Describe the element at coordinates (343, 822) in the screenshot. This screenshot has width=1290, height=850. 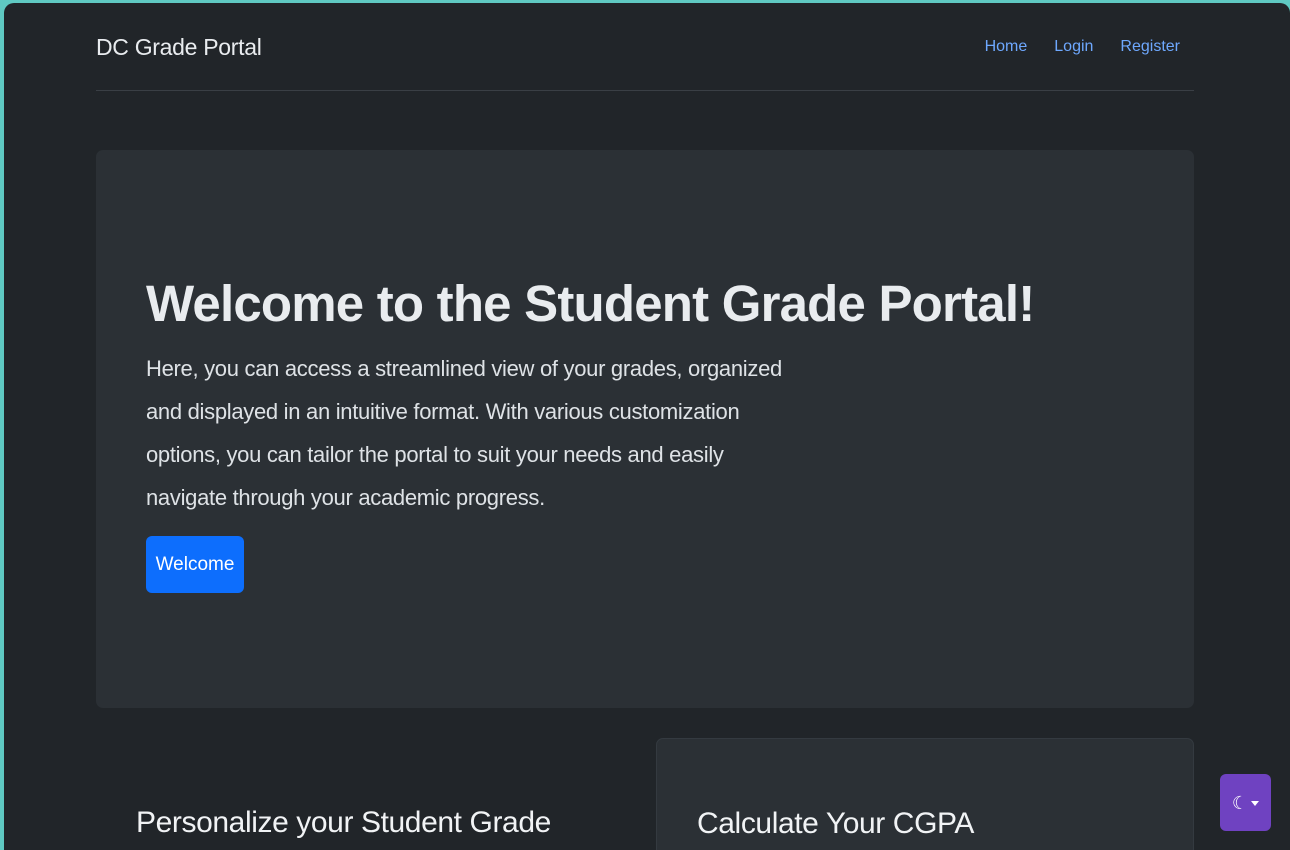
I see `personalize-heading: Personalize your Student Grade` at that location.